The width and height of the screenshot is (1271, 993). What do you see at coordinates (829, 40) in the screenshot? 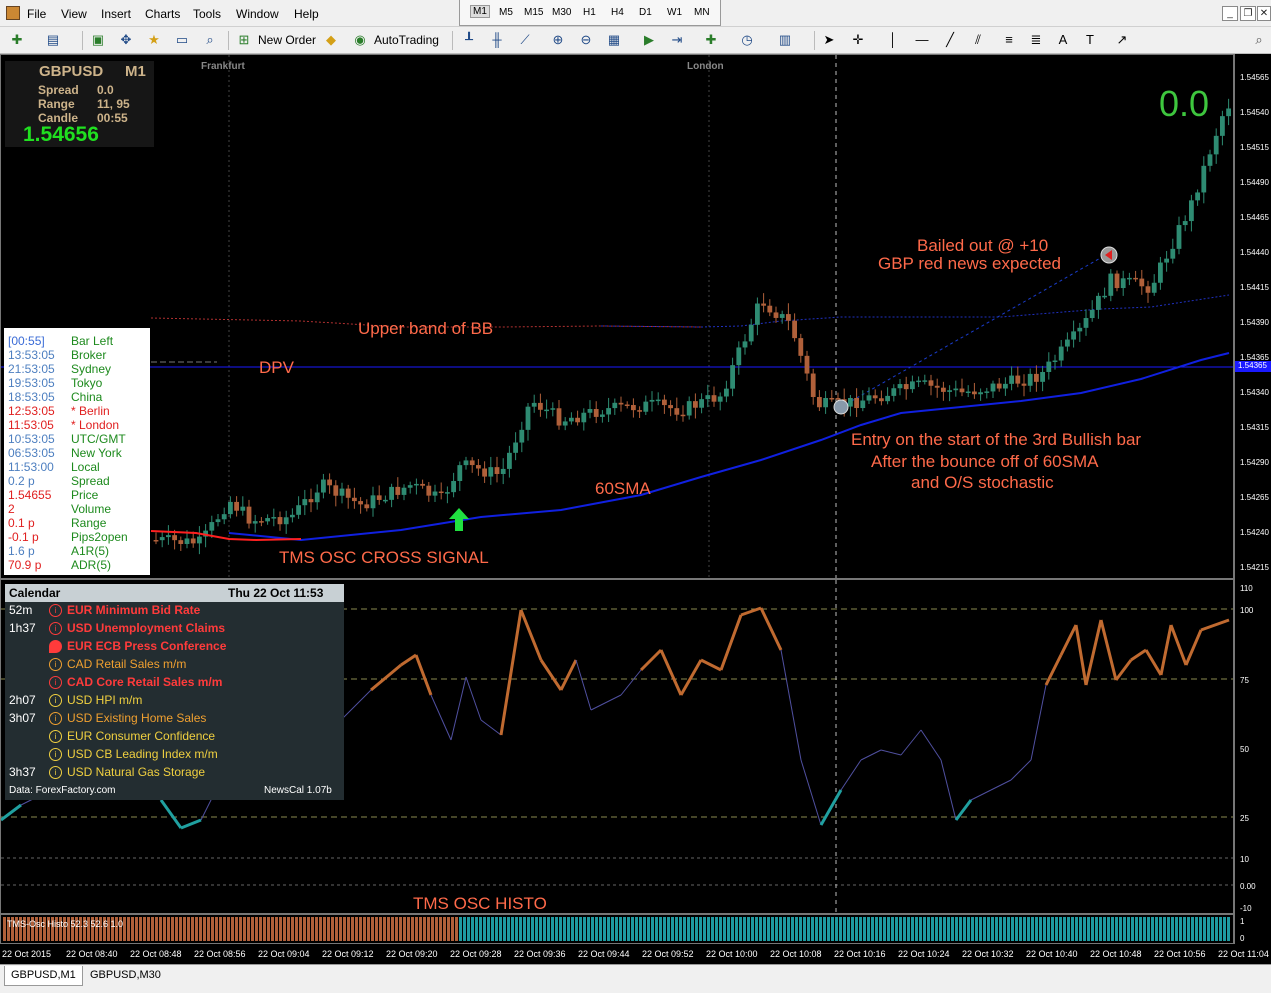
I see `cursor-icon: ➤` at bounding box center [829, 40].